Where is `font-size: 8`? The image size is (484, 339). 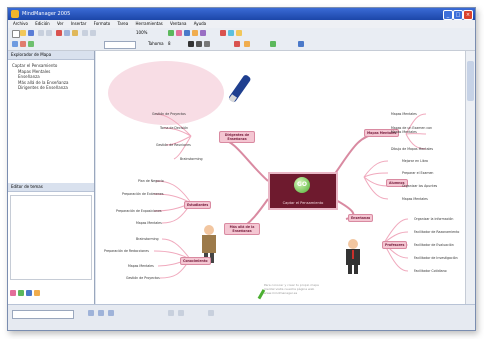
font-size: 8 is located at coordinates (169, 43).